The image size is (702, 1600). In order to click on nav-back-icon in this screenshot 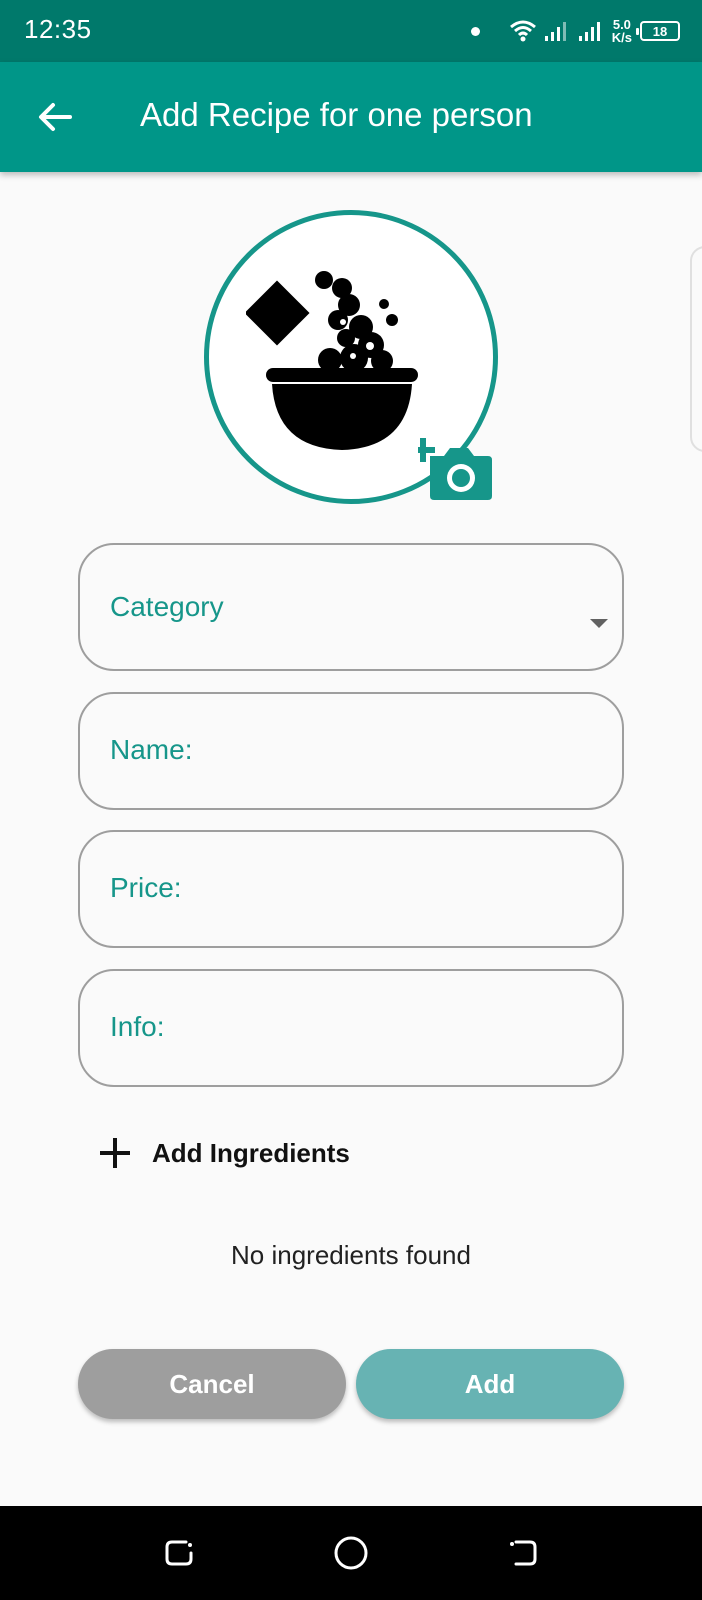, I will do `click(523, 1553)`.